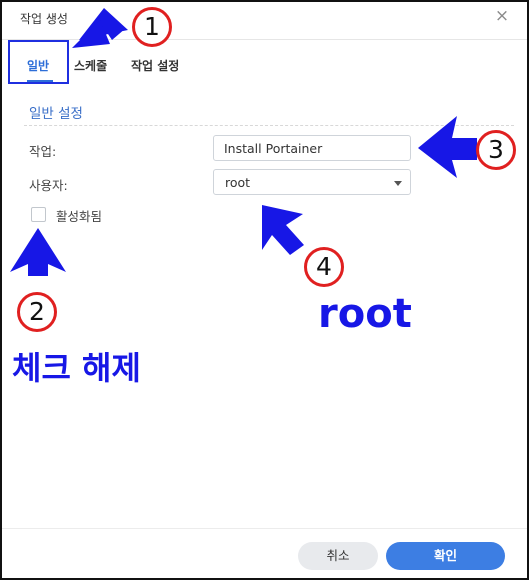  Describe the element at coordinates (76, 368) in the screenshot. I see `uncheck-annotation: 체크 해제` at that location.